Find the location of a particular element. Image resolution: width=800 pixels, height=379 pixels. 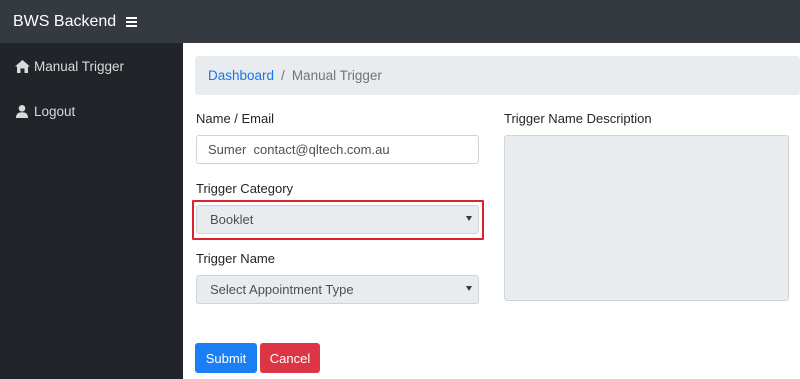

sidebar-item-manual-trigger: Manual Trigger is located at coordinates (69, 66).